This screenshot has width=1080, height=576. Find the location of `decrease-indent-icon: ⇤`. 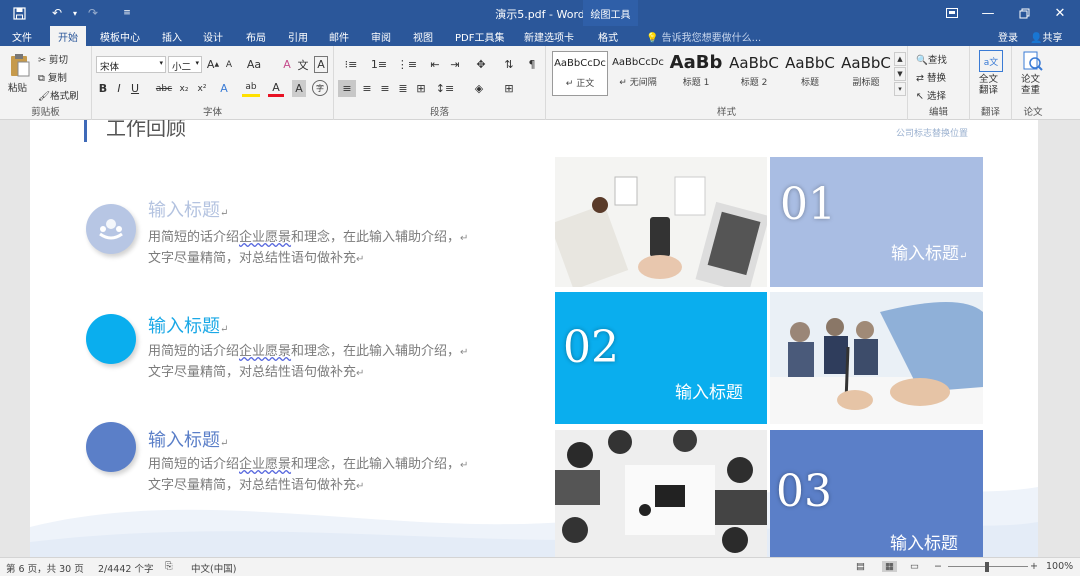

decrease-indent-icon: ⇤ is located at coordinates (435, 64).